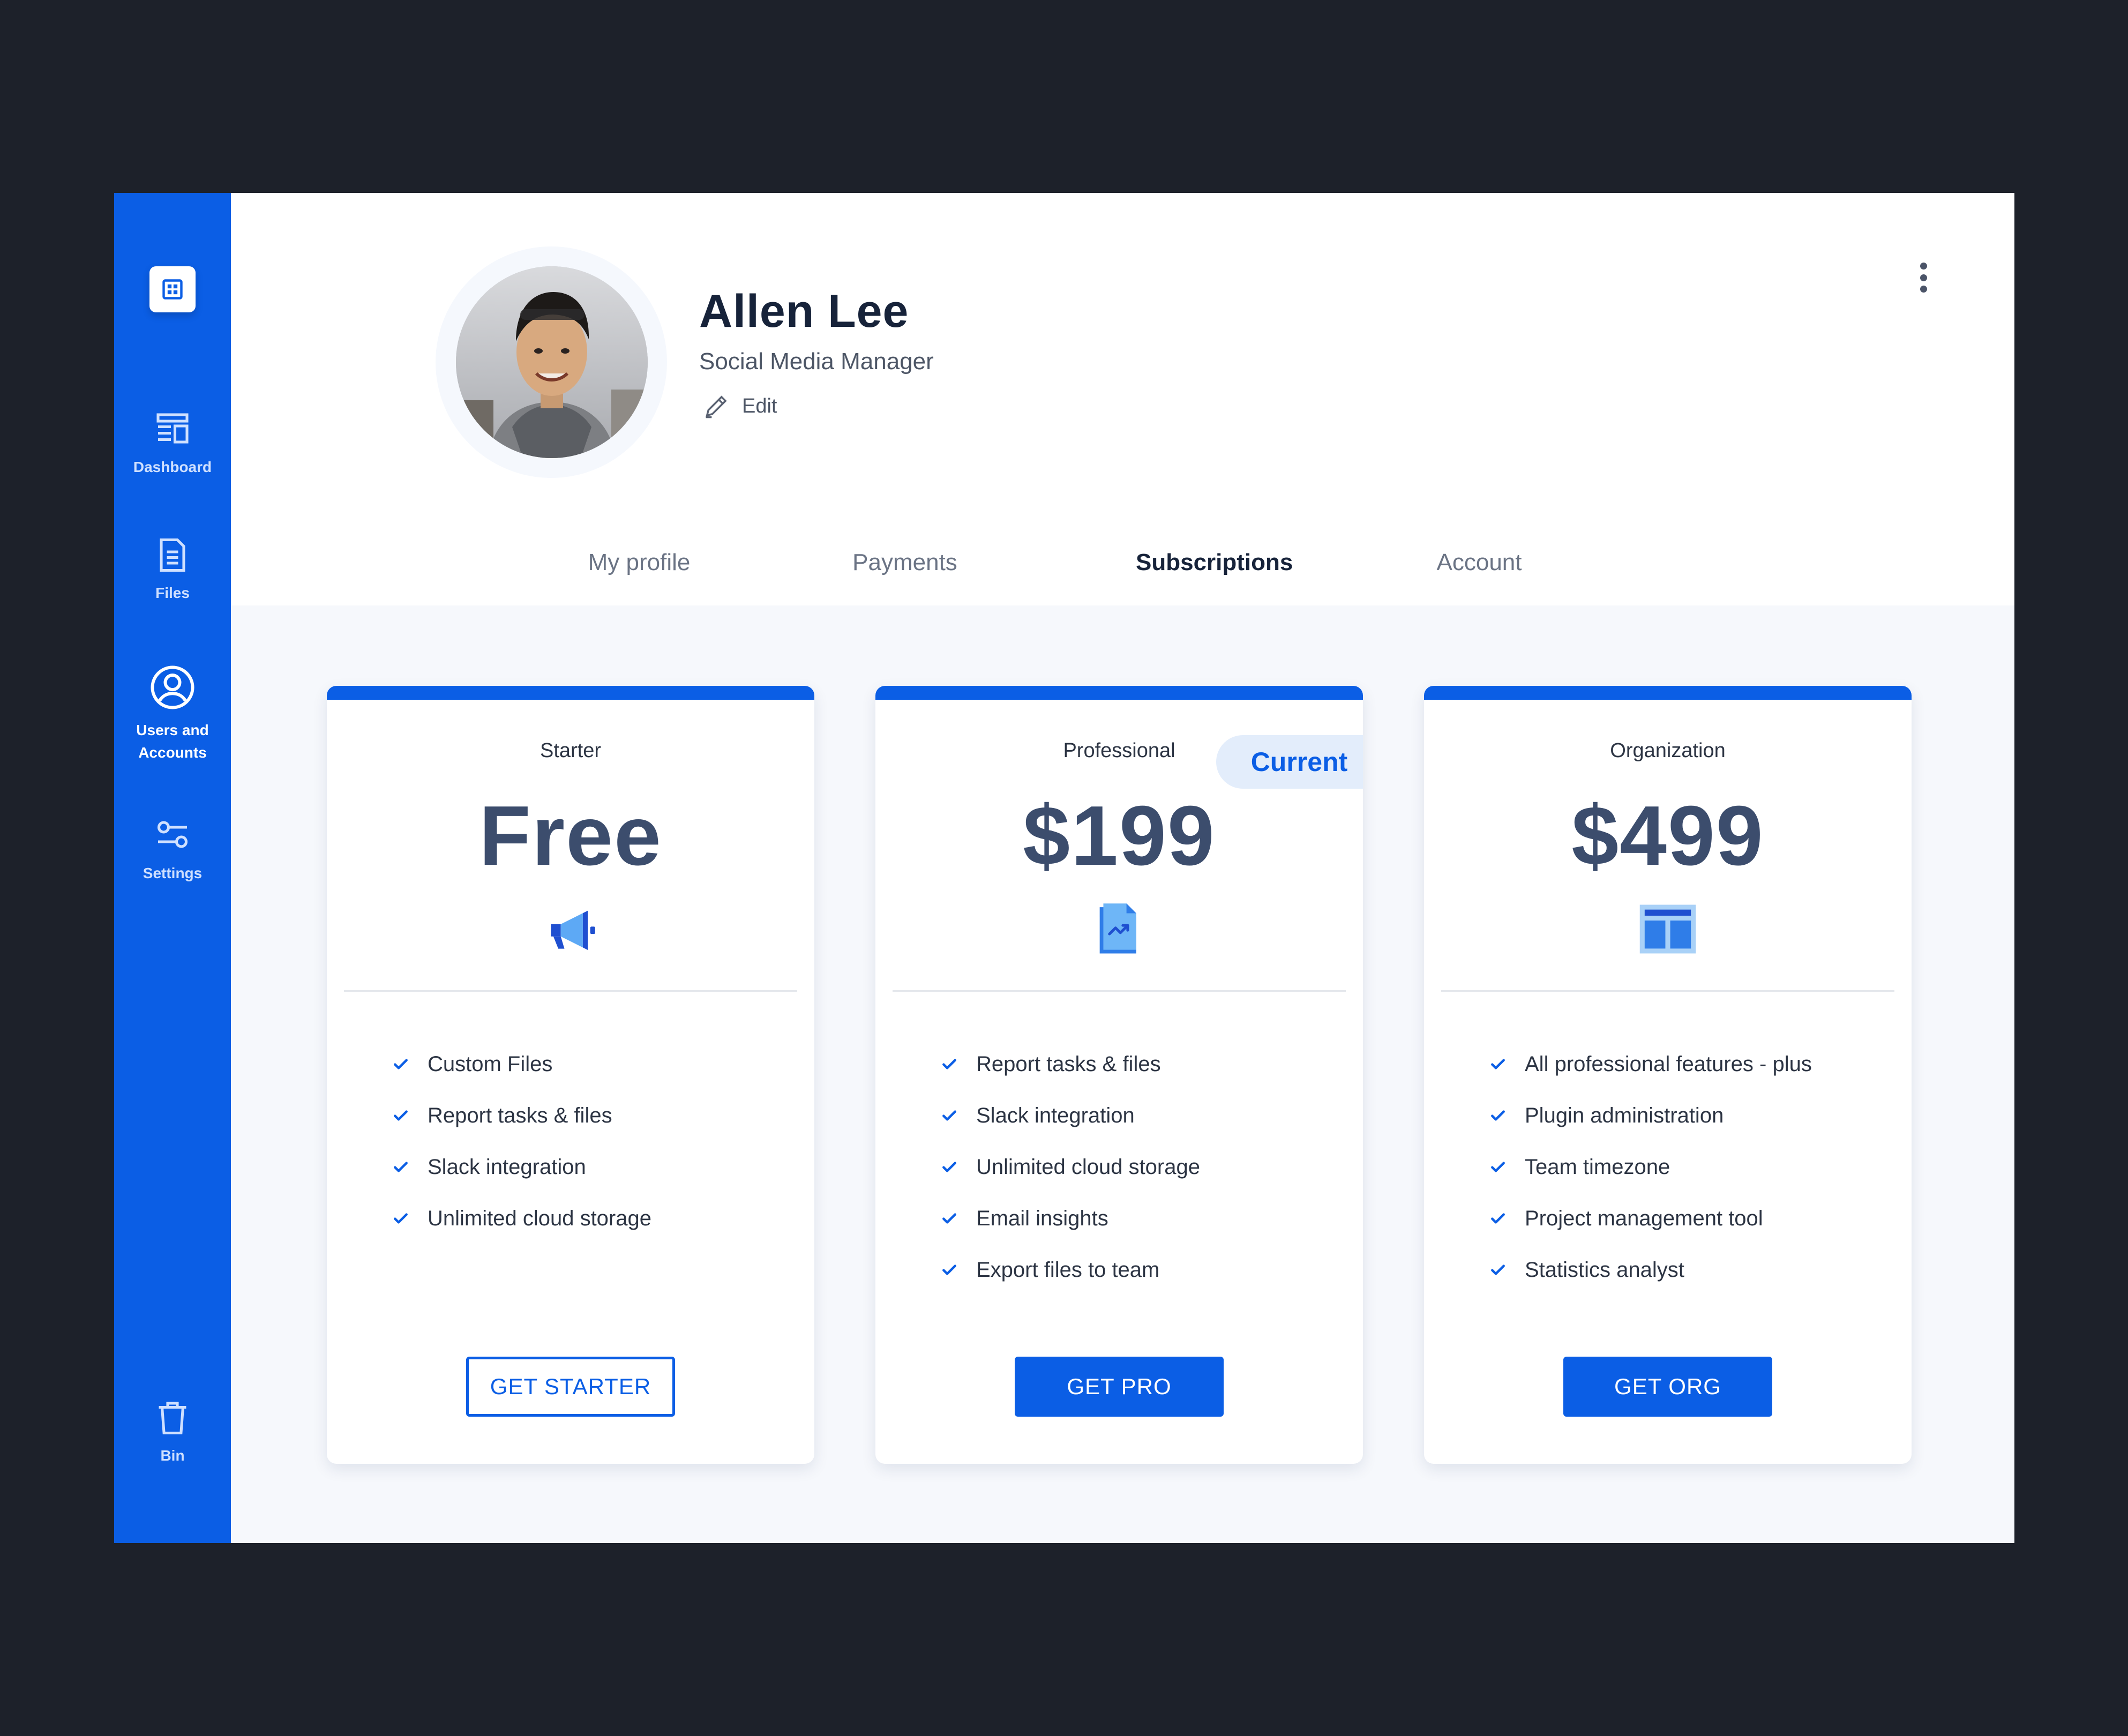  Describe the element at coordinates (905, 570) in the screenshot. I see `tab-payments: Payments` at that location.